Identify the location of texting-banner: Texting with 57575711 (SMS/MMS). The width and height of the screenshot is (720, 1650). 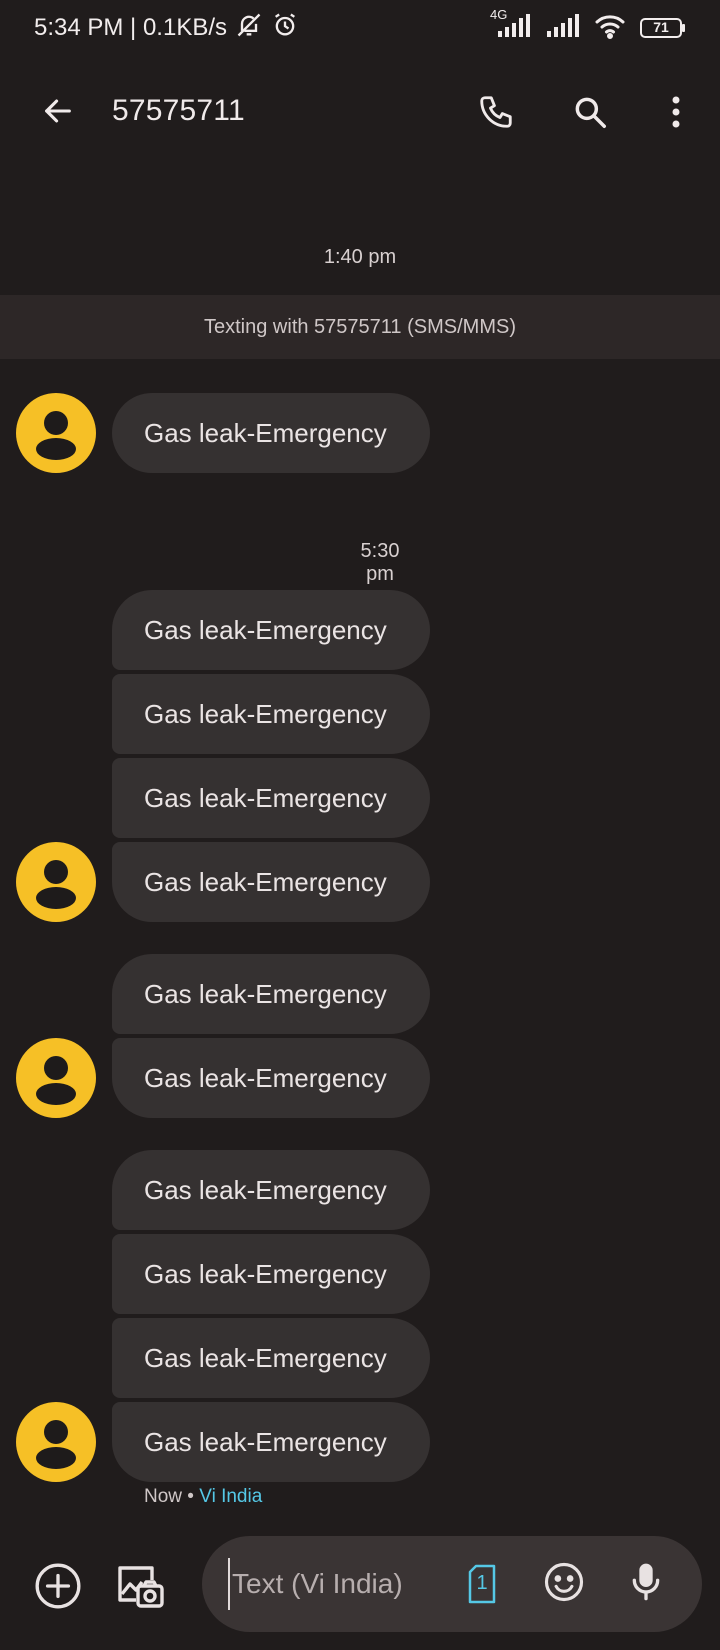
(360, 327).